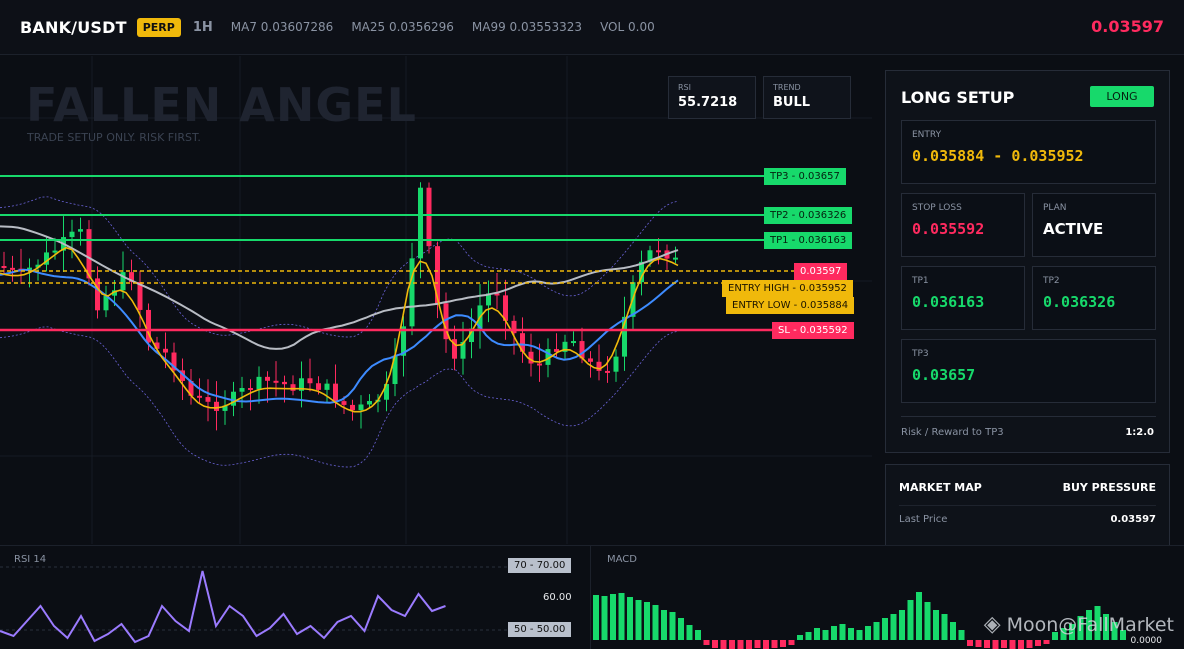  I want to click on macd-zero-level: 0.0000, so click(1146, 641).